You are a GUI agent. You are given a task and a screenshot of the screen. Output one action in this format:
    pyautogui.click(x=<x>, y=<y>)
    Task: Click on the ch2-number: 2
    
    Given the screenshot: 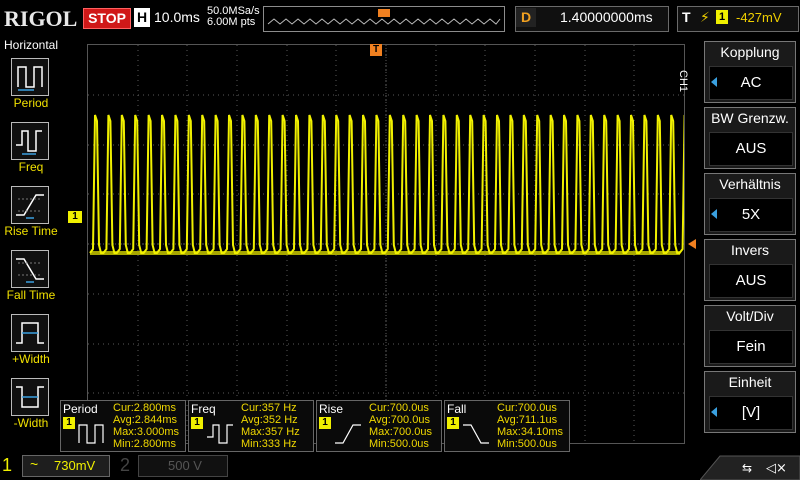 What is the action you would take?
    pyautogui.click(x=125, y=465)
    